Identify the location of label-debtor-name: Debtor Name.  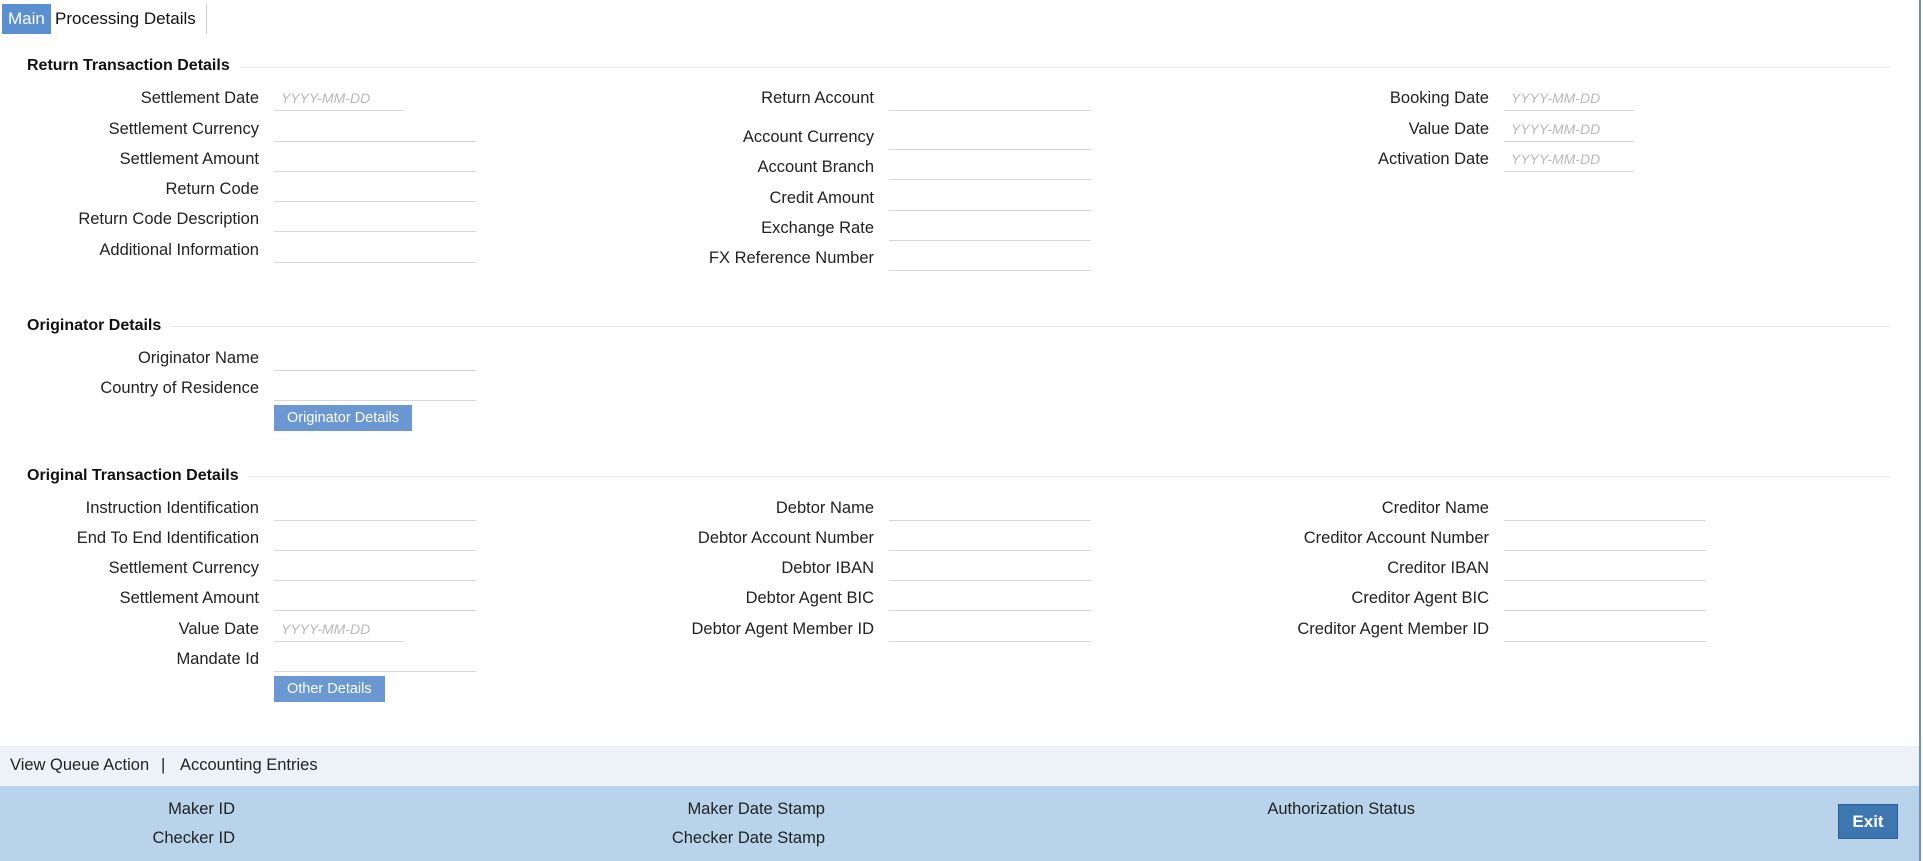
(824, 508).